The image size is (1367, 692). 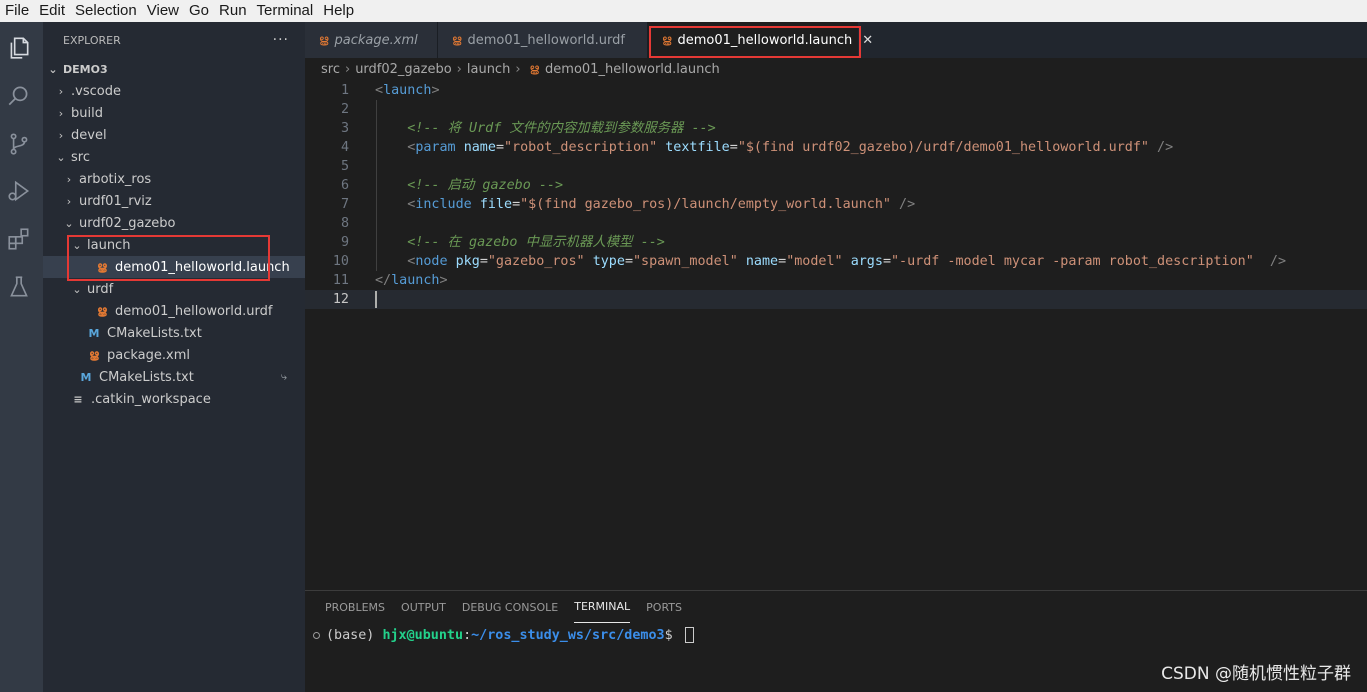 What do you see at coordinates (174, 69) in the screenshot?
I see `workspace-root: ⌄ DEMO3` at bounding box center [174, 69].